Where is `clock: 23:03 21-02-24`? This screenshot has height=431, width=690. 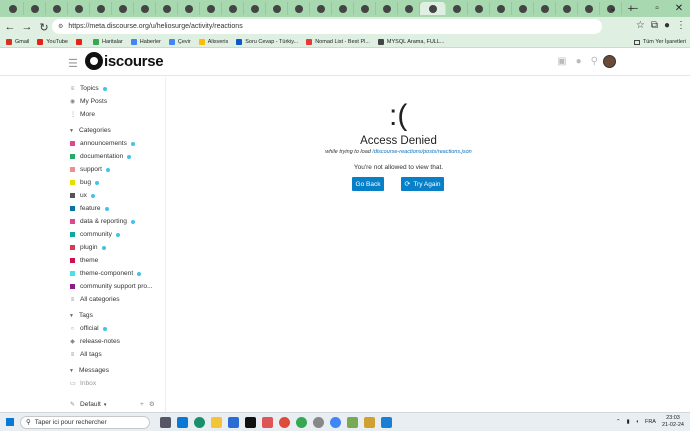 clock: 23:03 21-02-24 is located at coordinates (673, 422).